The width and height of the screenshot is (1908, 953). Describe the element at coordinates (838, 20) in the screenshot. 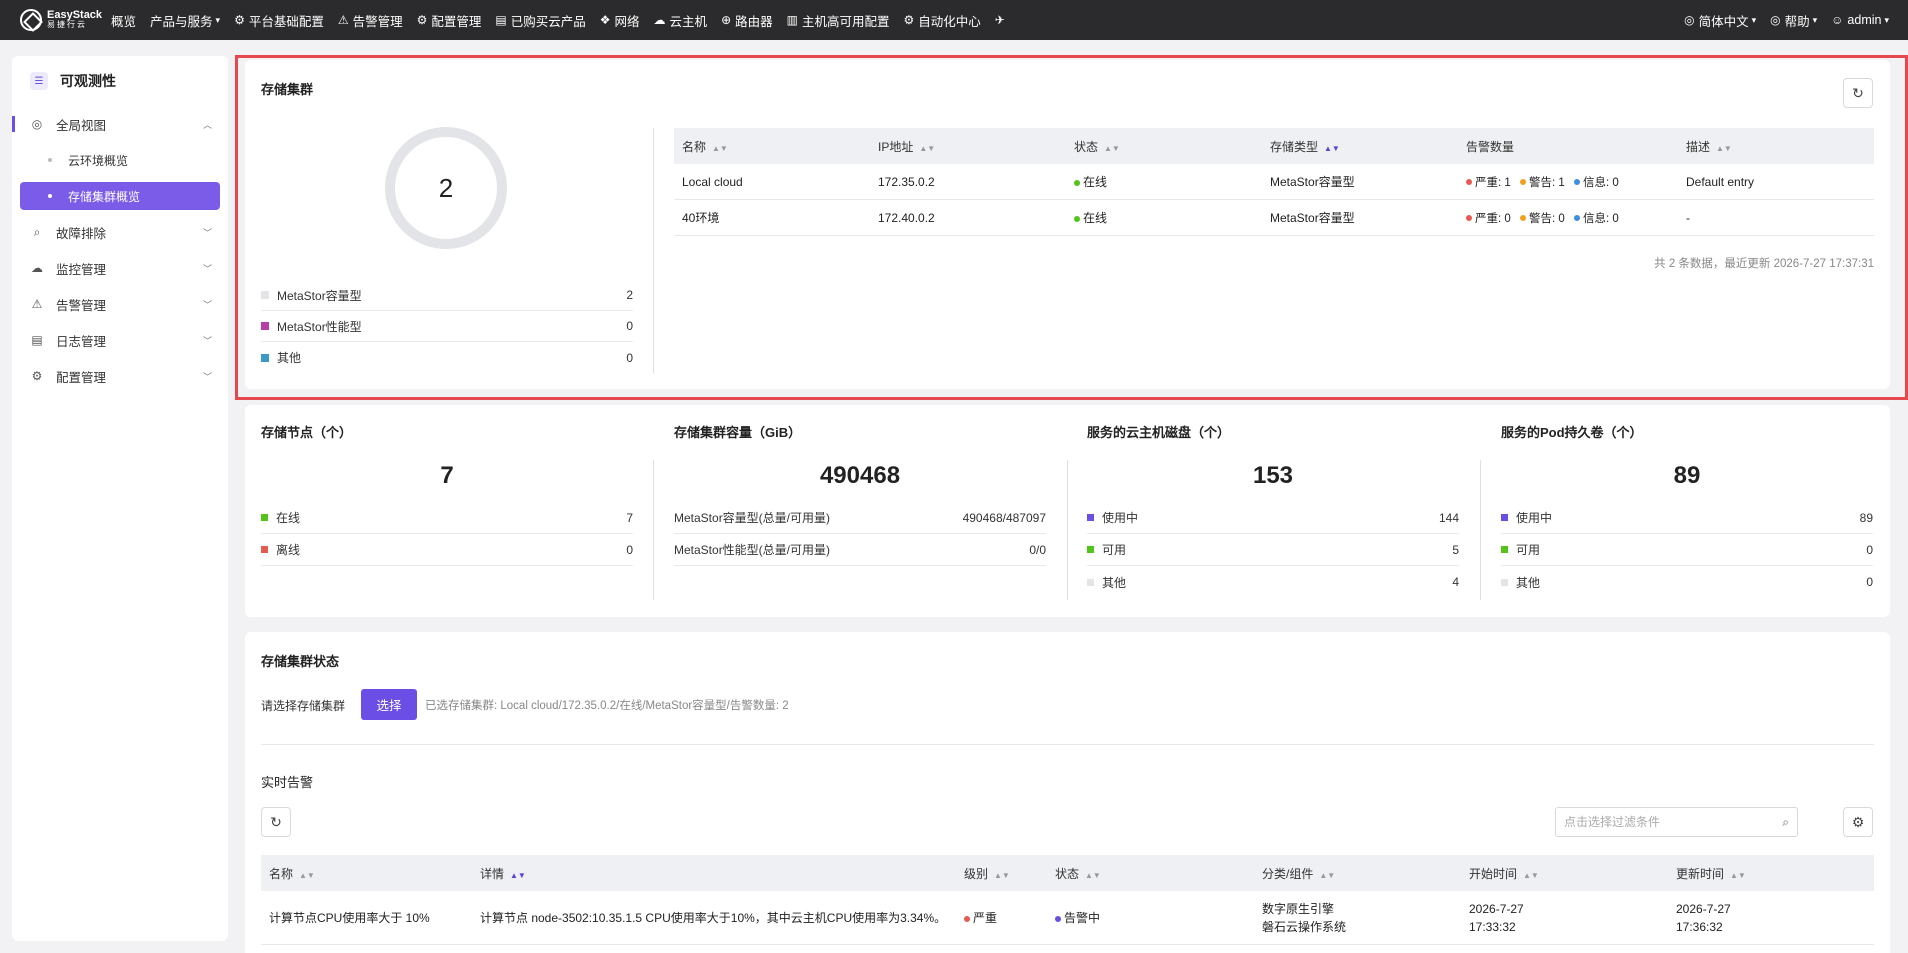

I see `nav-host-ha-config: ▥ 主机高可用配置` at that location.